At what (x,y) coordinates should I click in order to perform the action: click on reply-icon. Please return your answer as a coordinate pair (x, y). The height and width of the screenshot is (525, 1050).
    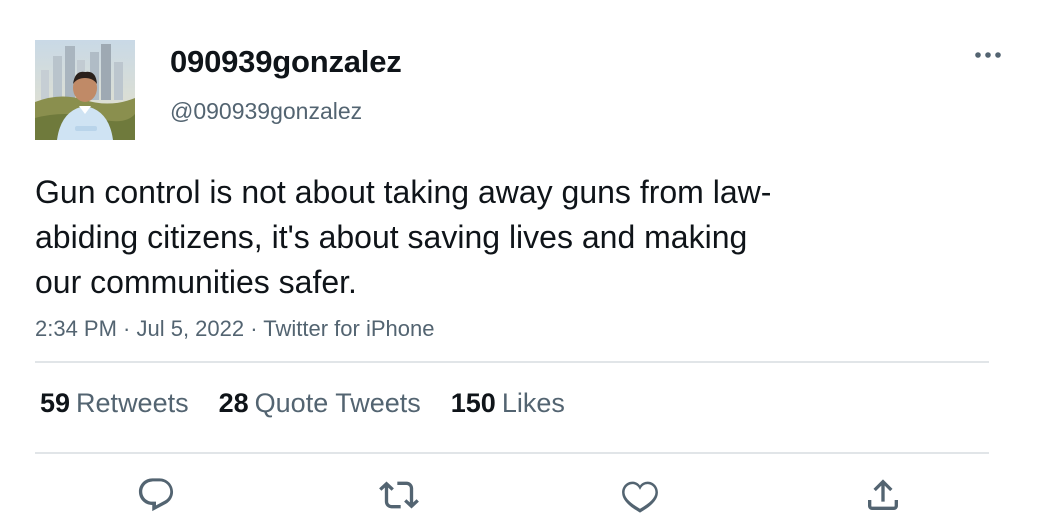
    Looking at the image, I should click on (156, 495).